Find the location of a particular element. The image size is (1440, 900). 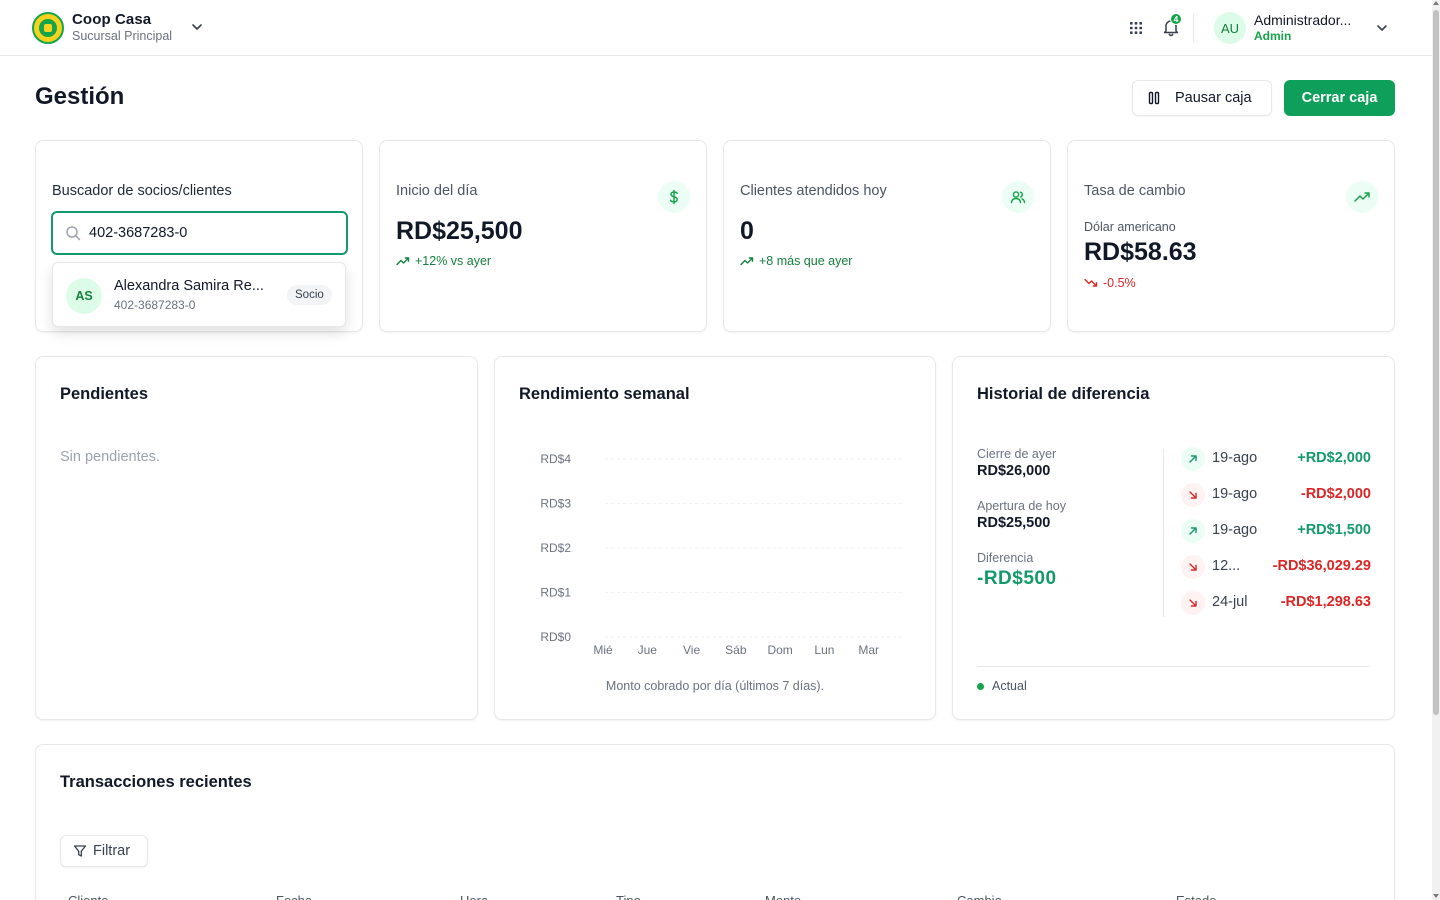

scroll-up-arrow is located at coordinates (1436, 3).